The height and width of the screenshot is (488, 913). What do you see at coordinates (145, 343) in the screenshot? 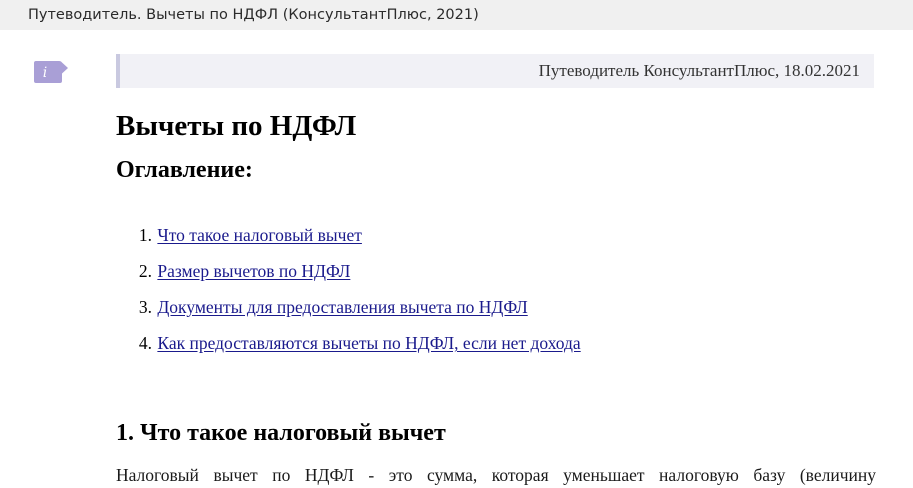
I see `toc-number: 4.` at bounding box center [145, 343].